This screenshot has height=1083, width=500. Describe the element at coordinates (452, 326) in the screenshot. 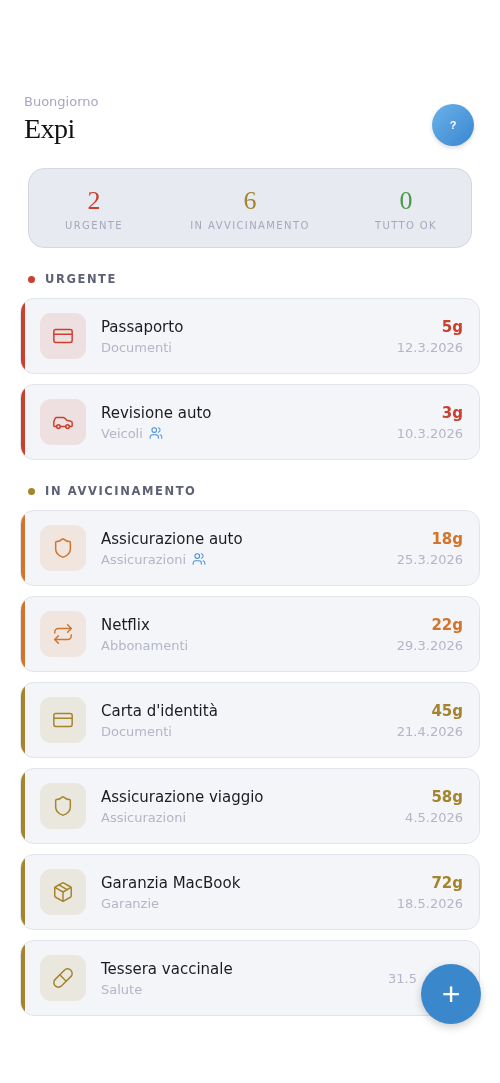

I see `days-left: 5g` at that location.